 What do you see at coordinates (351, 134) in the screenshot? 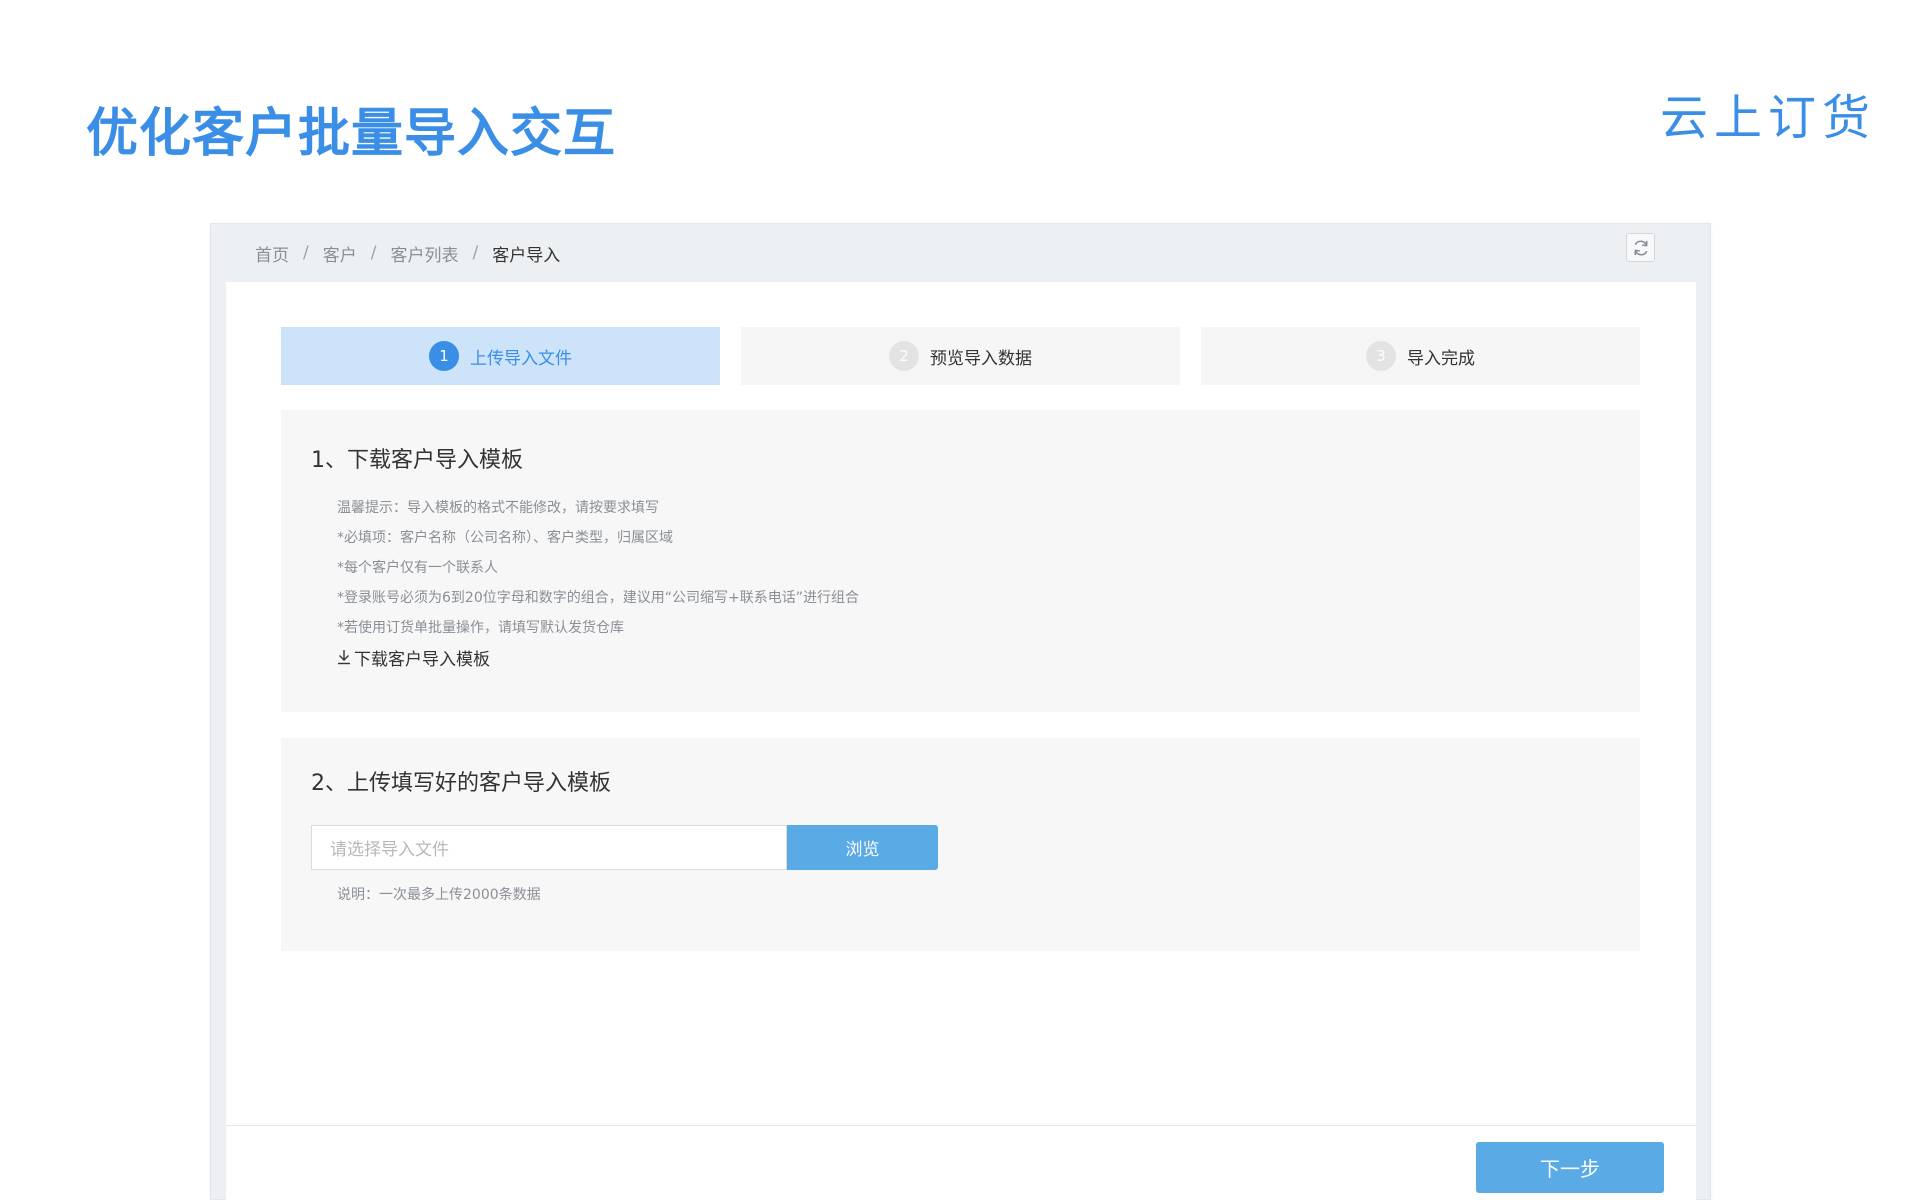
I see `slide-title: 优化客户批量导入交互` at bounding box center [351, 134].